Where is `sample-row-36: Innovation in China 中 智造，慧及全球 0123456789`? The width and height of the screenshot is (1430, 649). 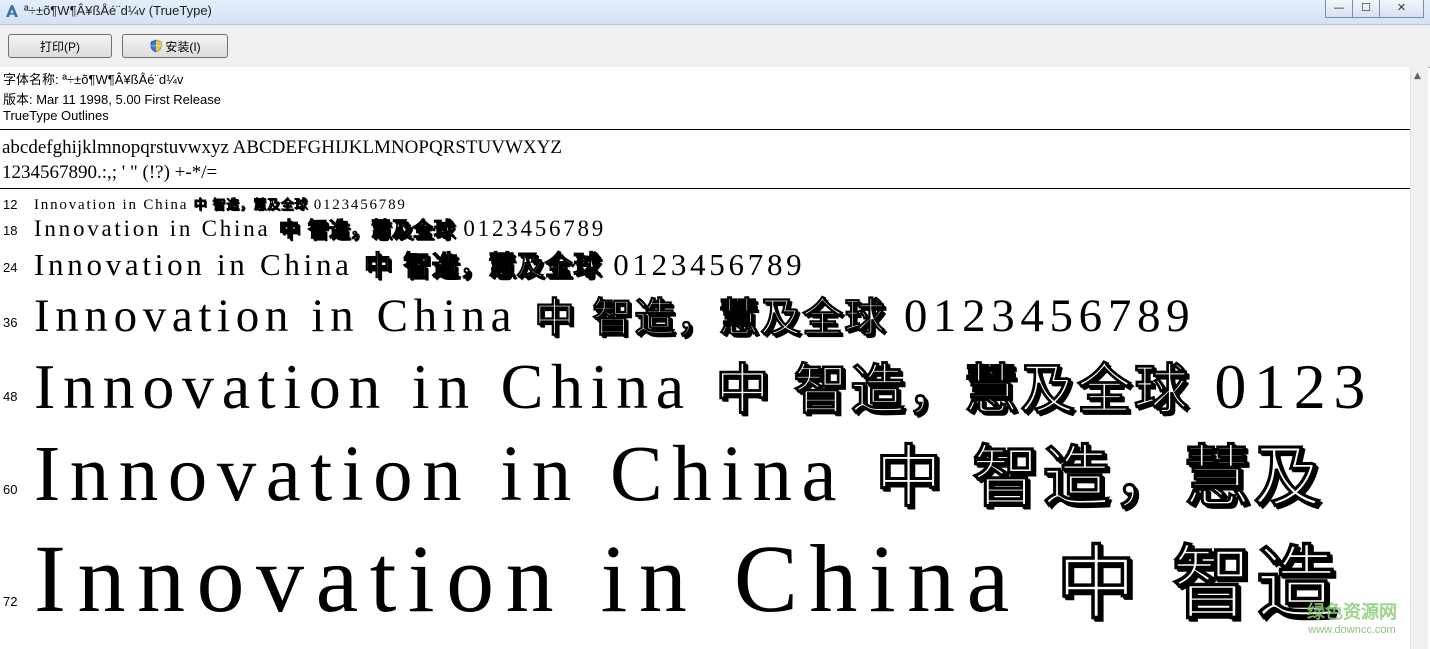 sample-row-36: Innovation in China 中 智造，慧及全球 0123456789 is located at coordinates (614, 314).